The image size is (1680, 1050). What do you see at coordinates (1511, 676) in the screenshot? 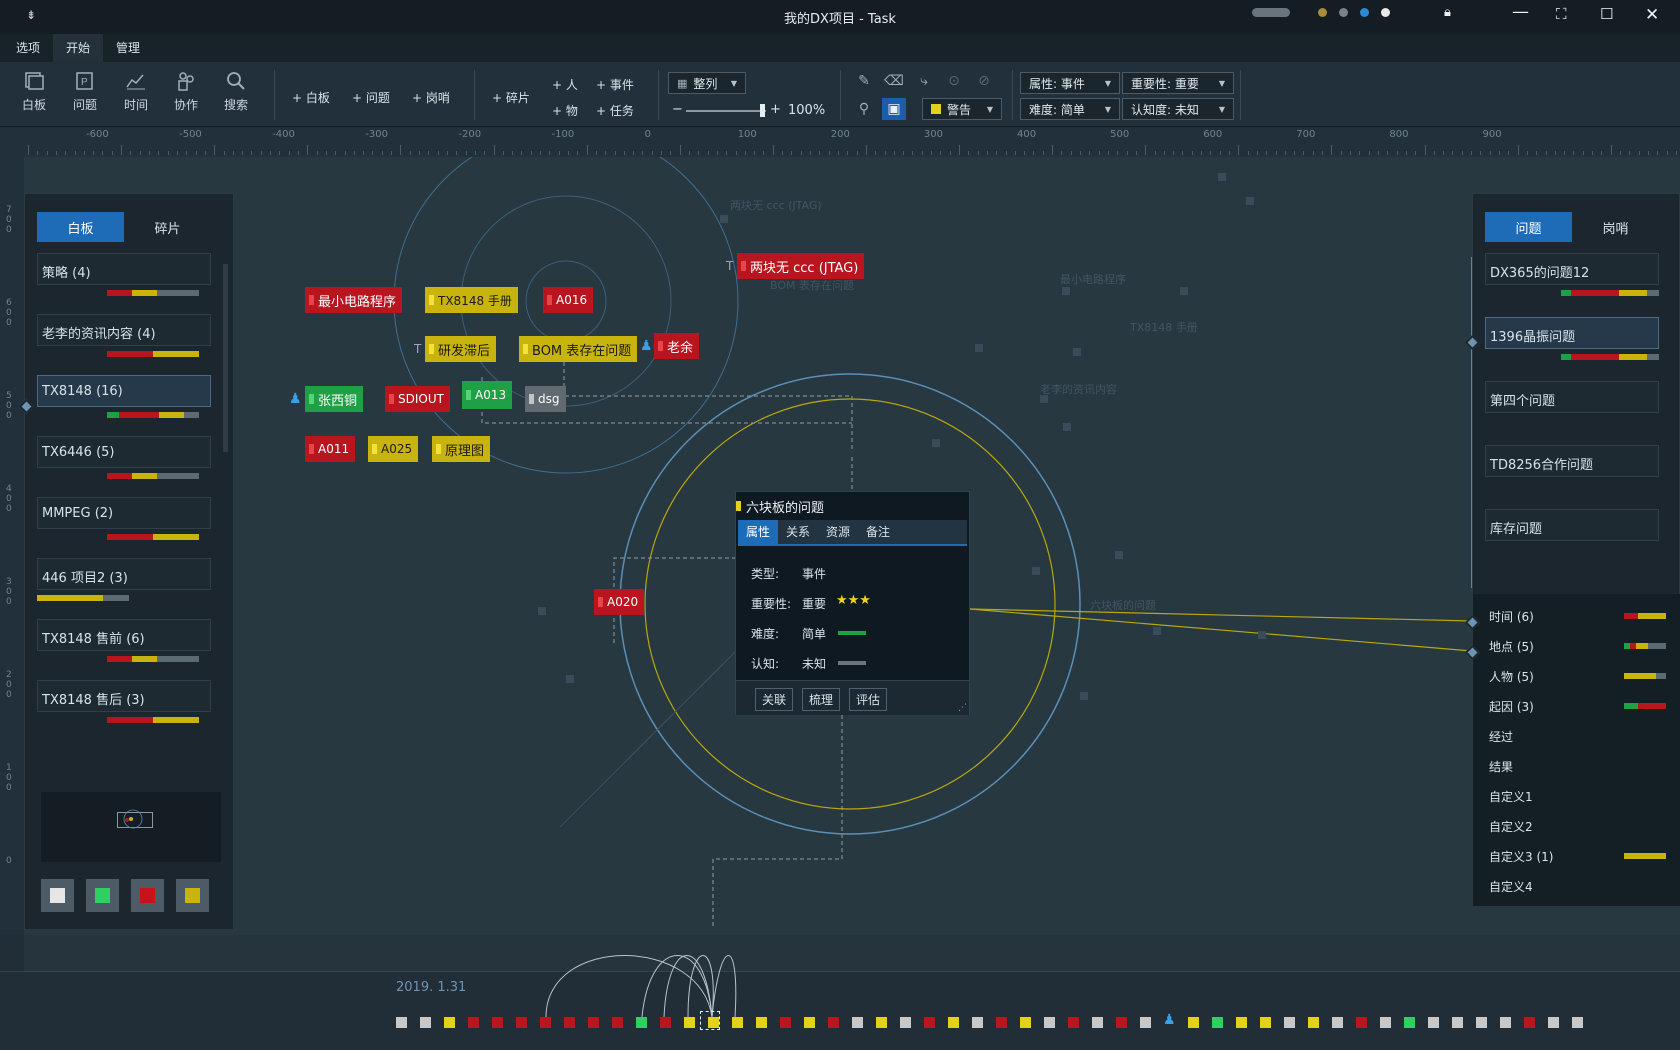
I see `dimension-item: 人物 (5)` at bounding box center [1511, 676].